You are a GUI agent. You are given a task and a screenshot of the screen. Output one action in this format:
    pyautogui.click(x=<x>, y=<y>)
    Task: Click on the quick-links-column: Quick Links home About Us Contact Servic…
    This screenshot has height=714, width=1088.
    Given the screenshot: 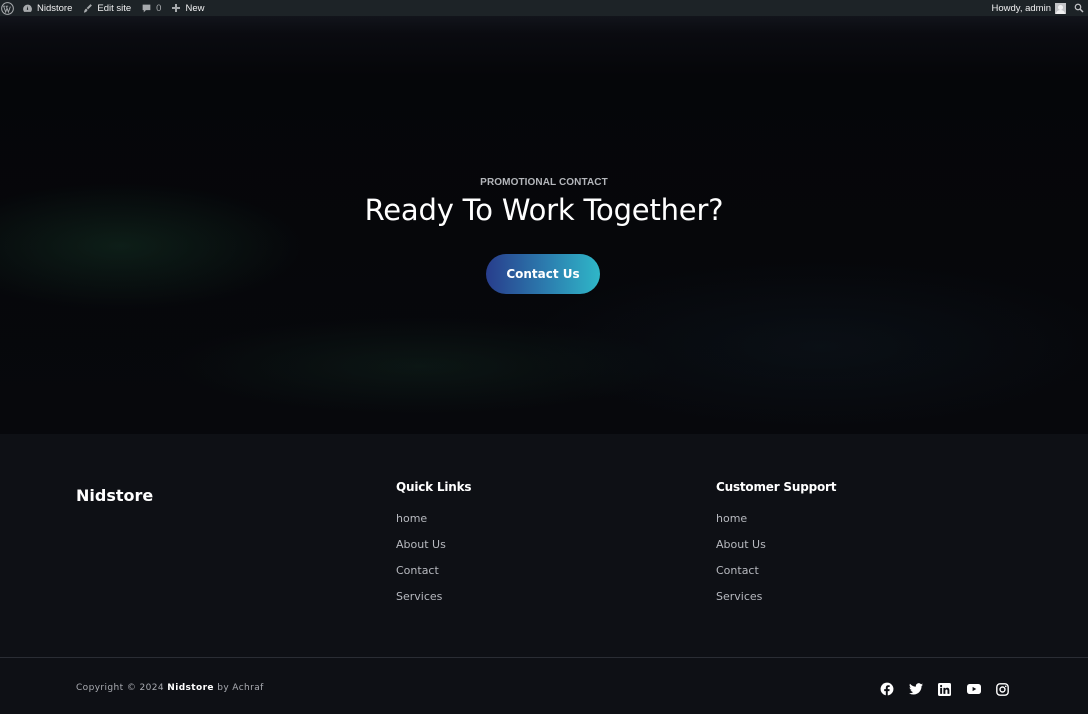 What is the action you would take?
    pyautogui.click(x=434, y=548)
    